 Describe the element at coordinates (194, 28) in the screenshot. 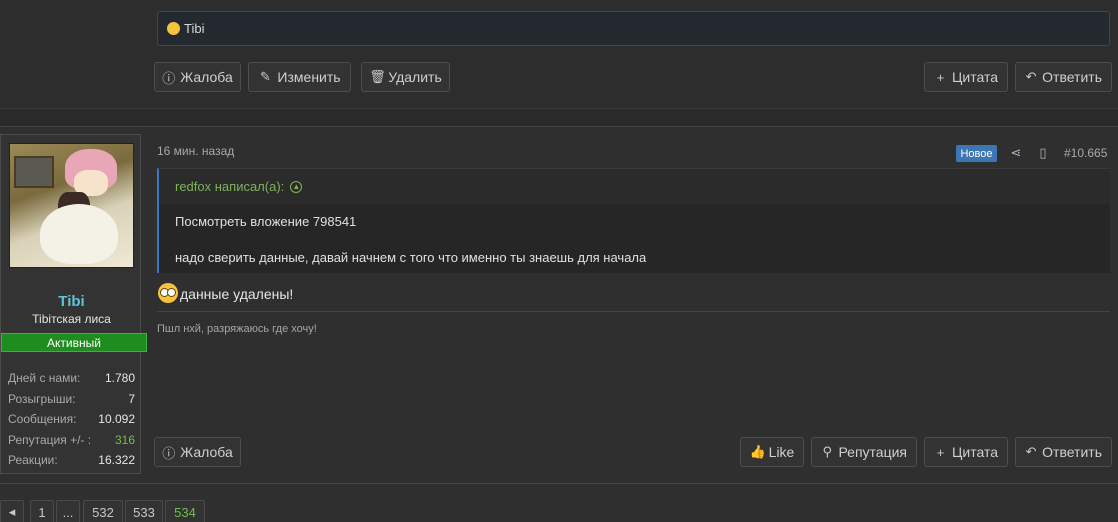

I see `signature-text: Tibi` at that location.